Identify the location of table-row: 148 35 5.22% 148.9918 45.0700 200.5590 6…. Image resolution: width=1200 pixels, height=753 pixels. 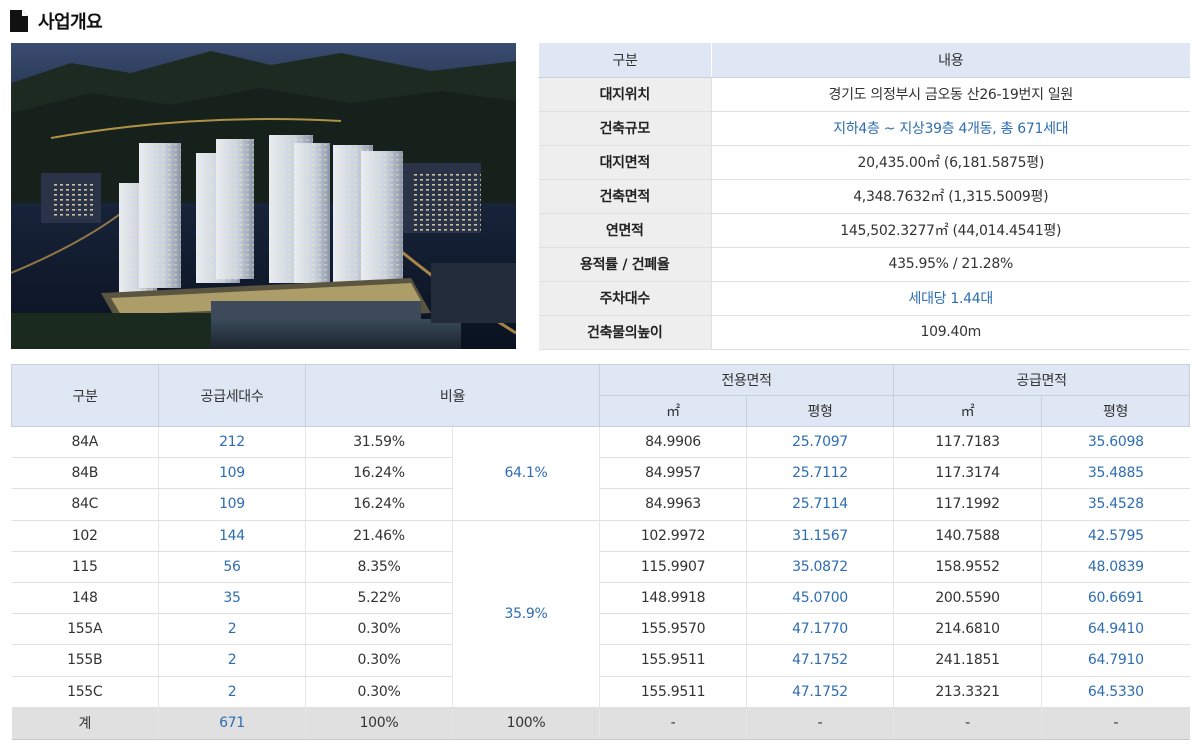
(600, 598).